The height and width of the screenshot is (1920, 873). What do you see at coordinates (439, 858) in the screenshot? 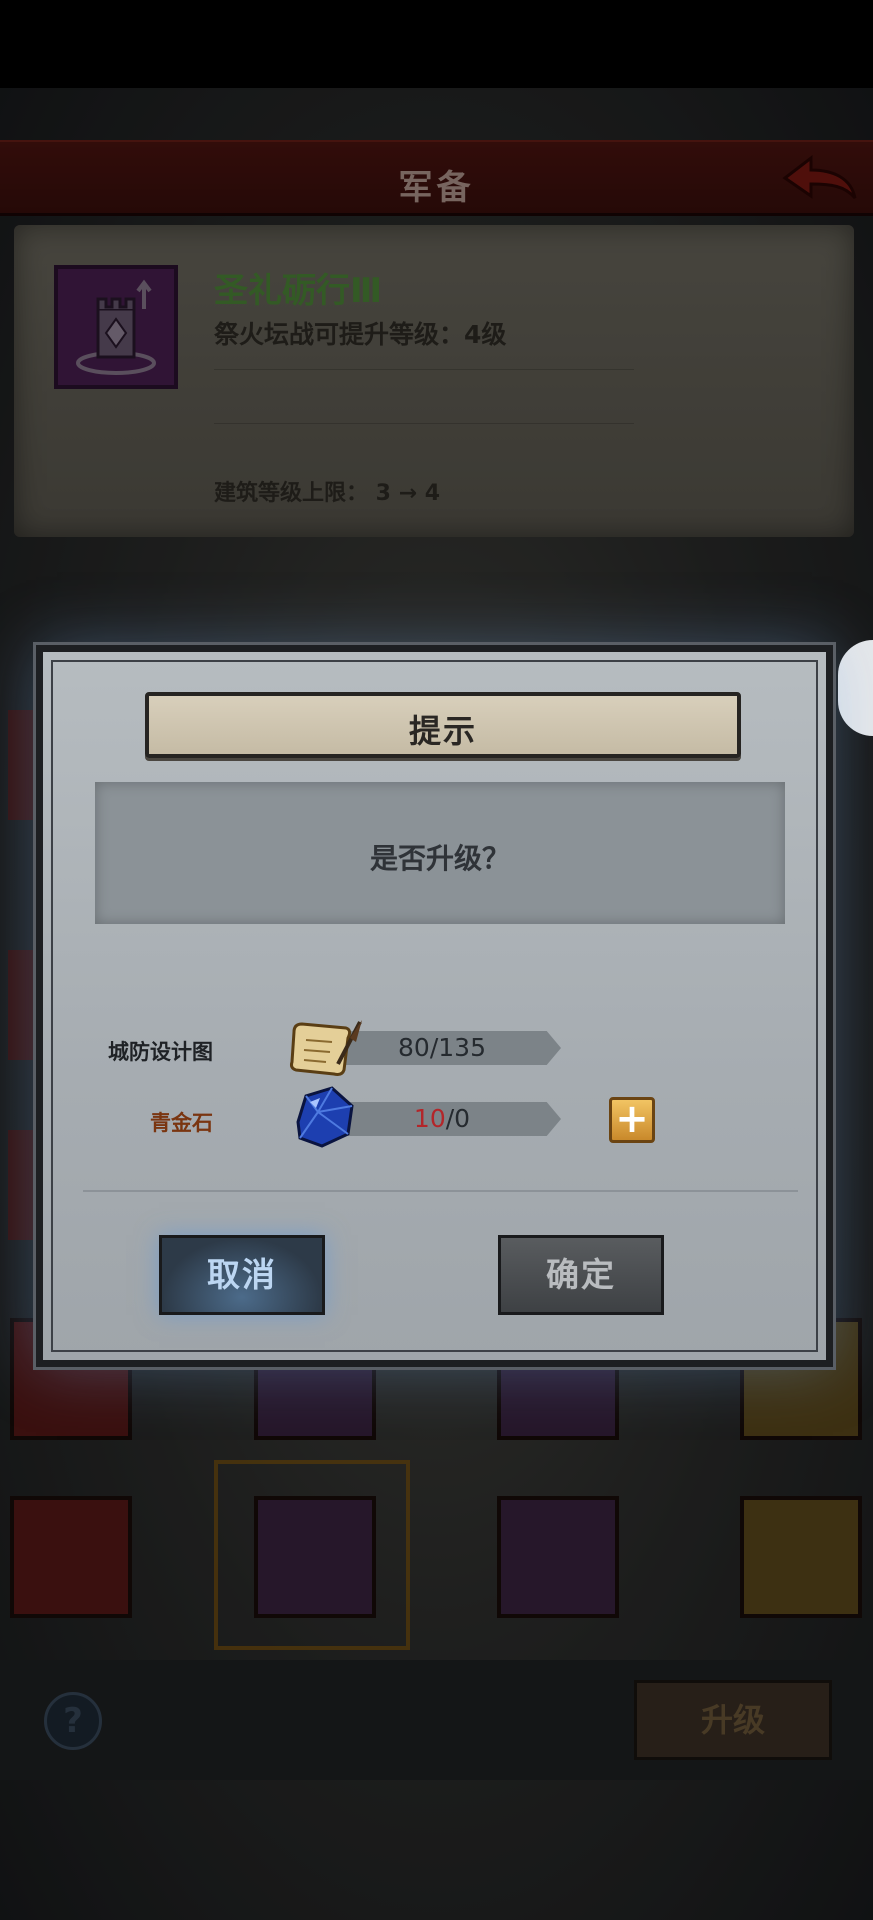
I see `dialog-message: 是否升级？` at bounding box center [439, 858].